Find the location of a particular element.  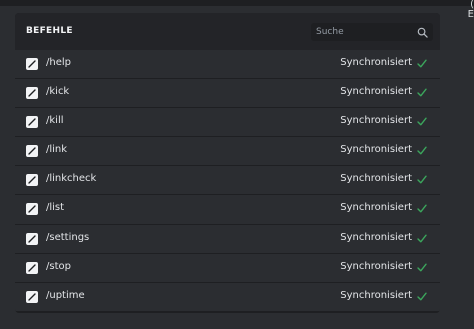

command-row: /list Synchronisiert is located at coordinates (227, 209).